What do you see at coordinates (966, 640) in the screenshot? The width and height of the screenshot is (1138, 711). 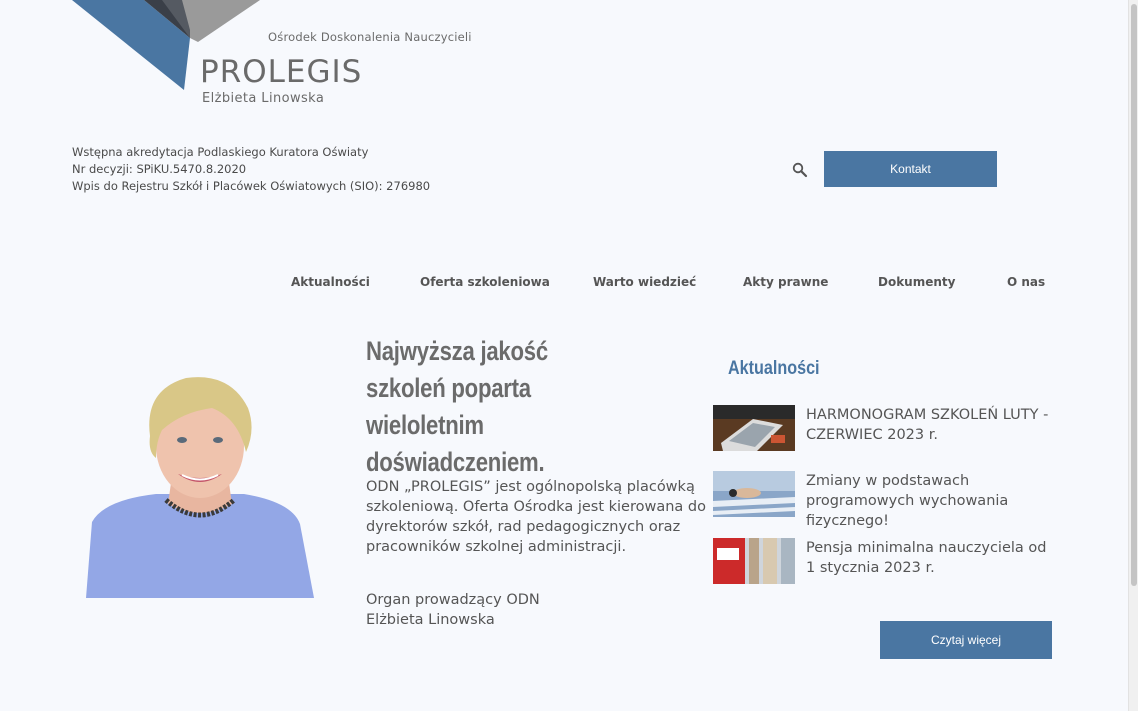 I see `read-more-button: Czytaj więcej` at bounding box center [966, 640].